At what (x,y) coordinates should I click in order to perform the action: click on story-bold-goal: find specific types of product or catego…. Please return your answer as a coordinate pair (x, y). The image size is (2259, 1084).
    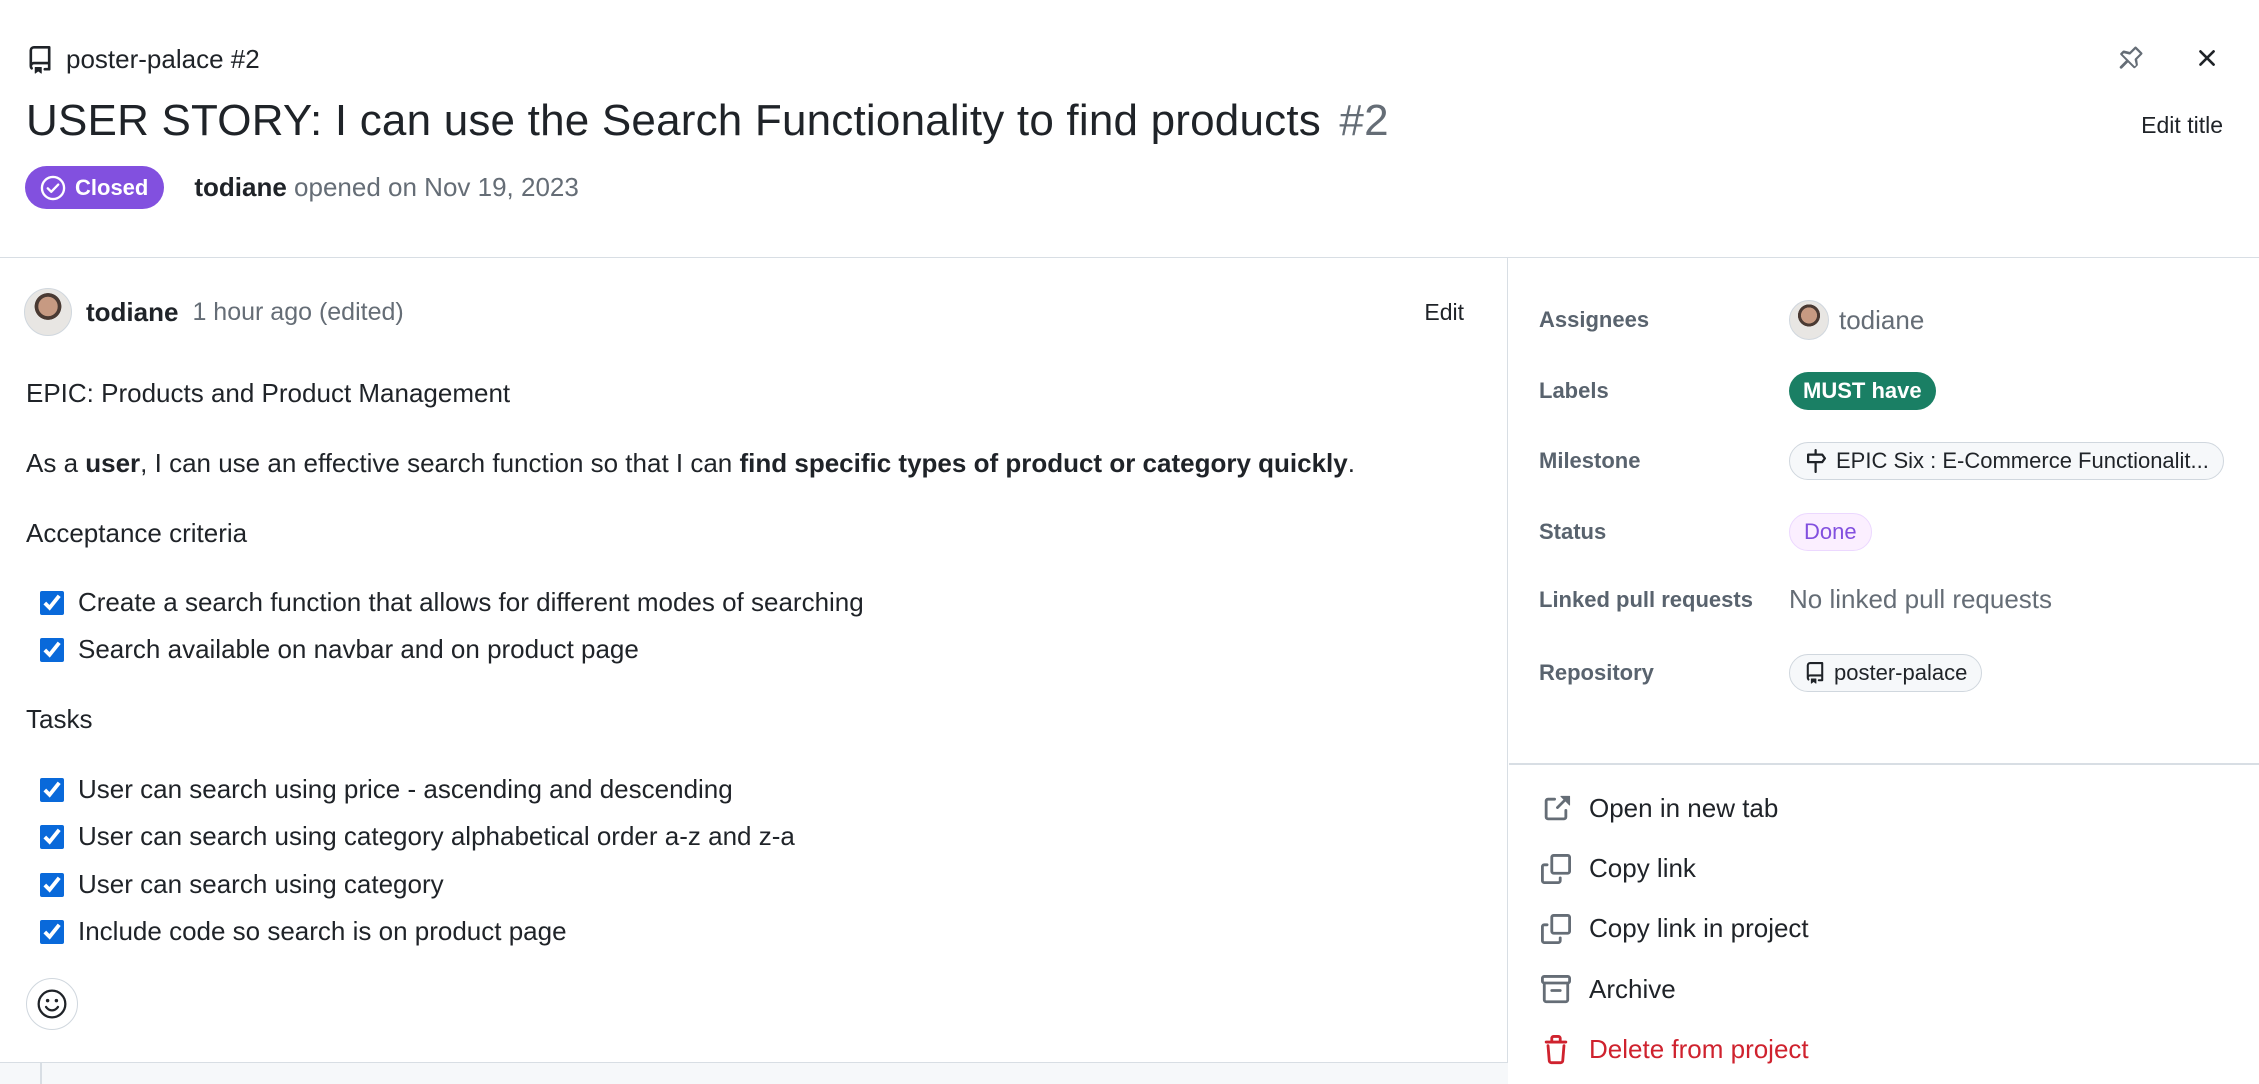
    Looking at the image, I should click on (1043, 463).